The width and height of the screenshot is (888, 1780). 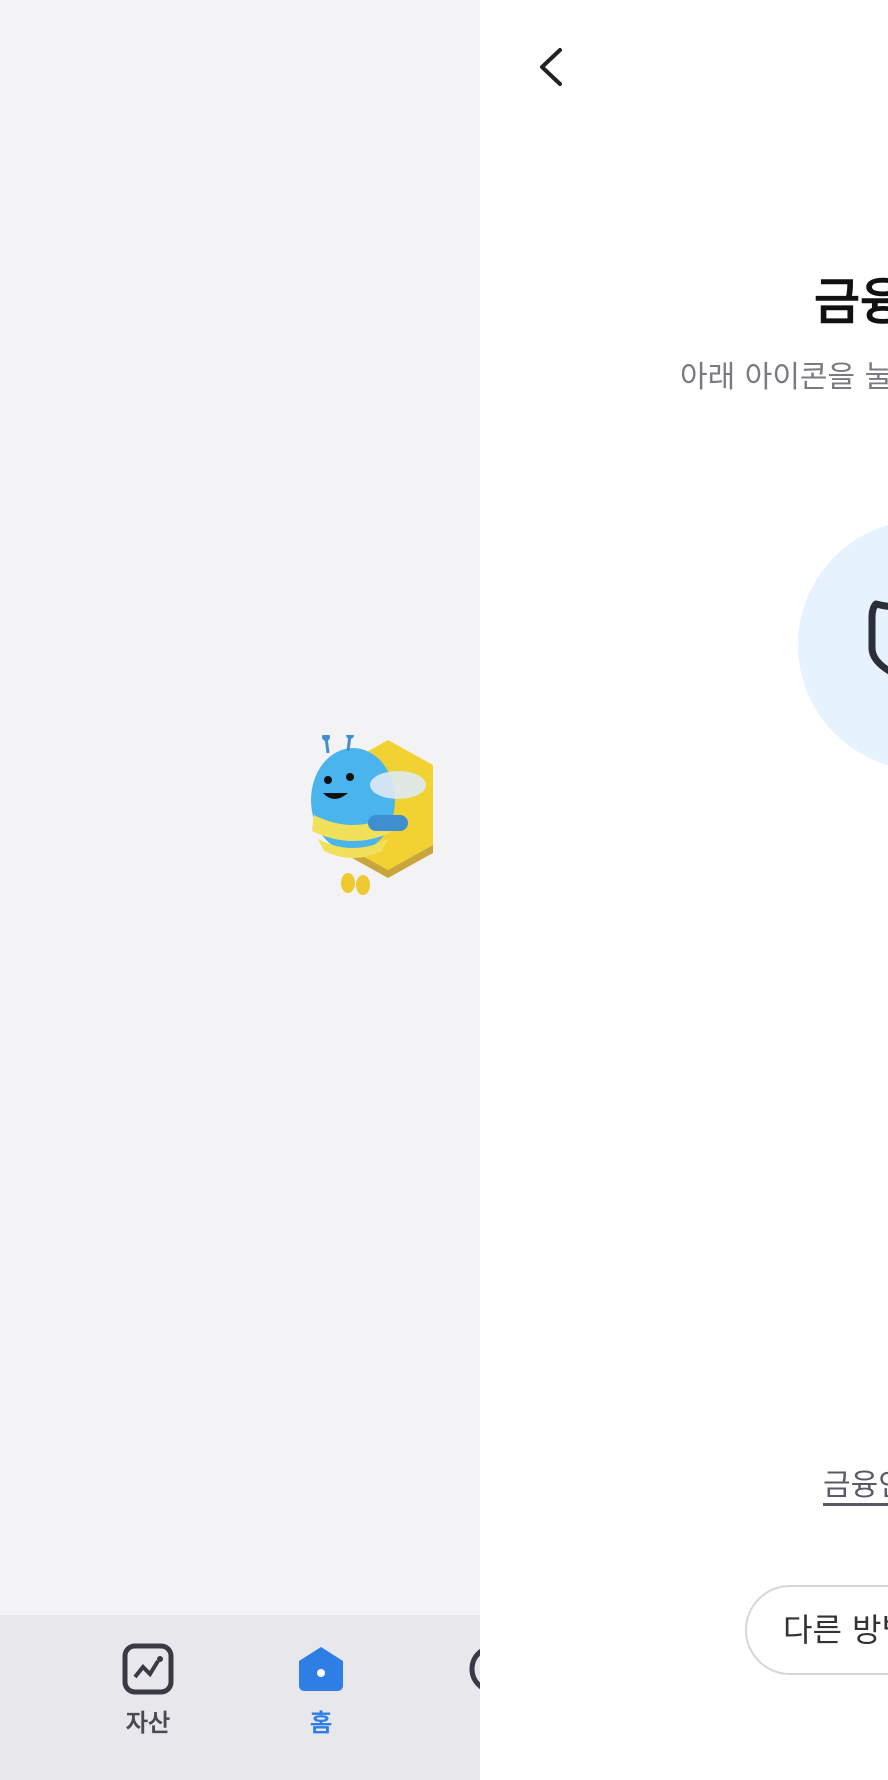 I want to click on other-method-button: 다른 방법, so click(x=816, y=1630).